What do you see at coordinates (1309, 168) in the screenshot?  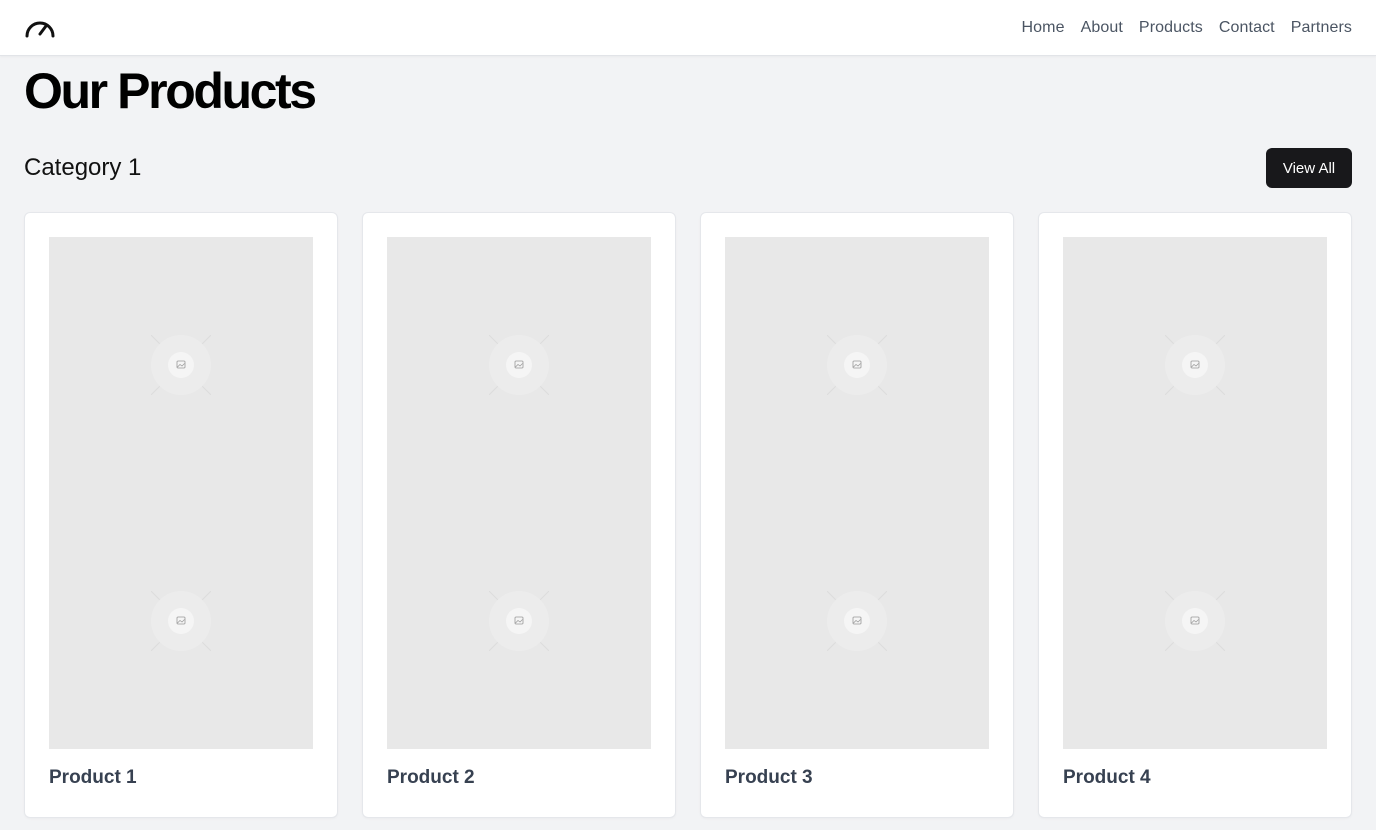 I see `view-all-button: View All` at bounding box center [1309, 168].